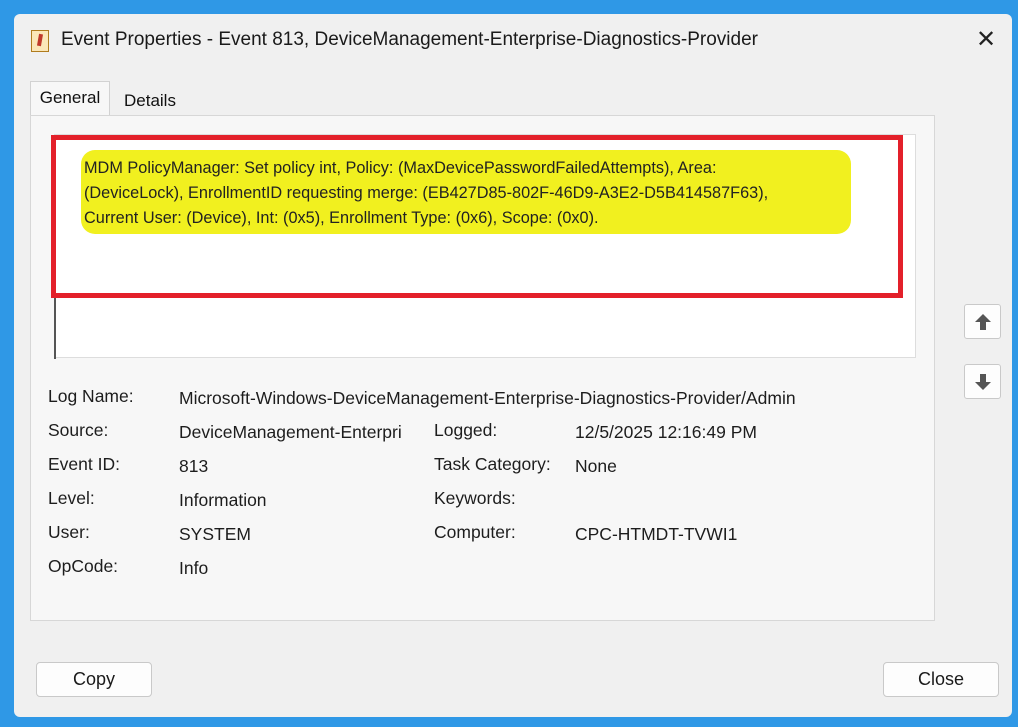 This screenshot has height=727, width=1018. Describe the element at coordinates (290, 432) in the screenshot. I see `source-value: DeviceManagement-Enterpri` at that location.